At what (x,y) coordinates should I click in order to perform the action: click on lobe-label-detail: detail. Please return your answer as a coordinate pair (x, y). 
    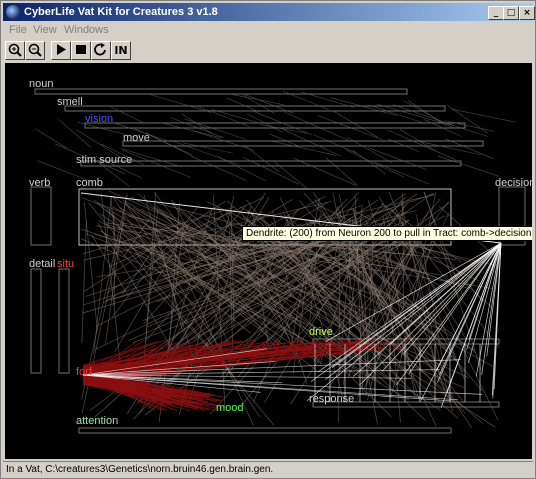
    Looking at the image, I should click on (42, 264).